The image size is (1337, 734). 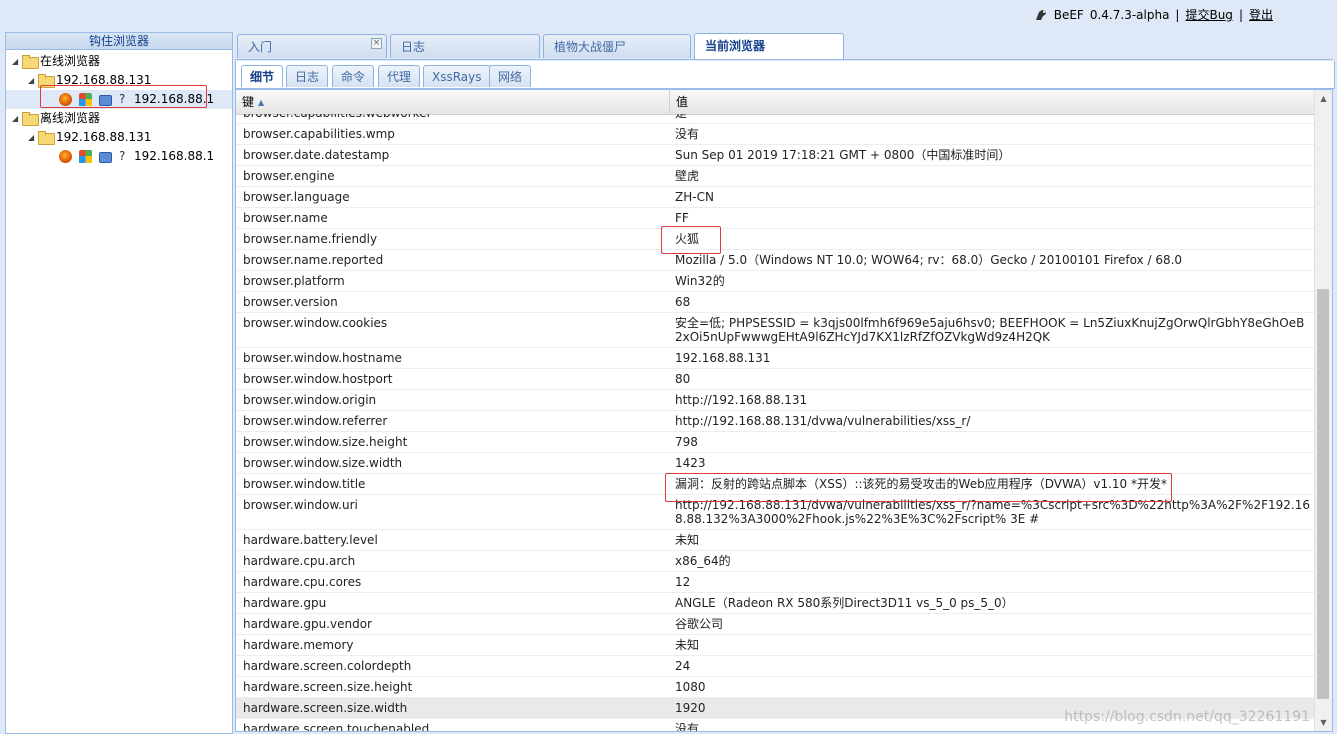 What do you see at coordinates (510, 76) in the screenshot?
I see `subtab-network: 网络` at bounding box center [510, 76].